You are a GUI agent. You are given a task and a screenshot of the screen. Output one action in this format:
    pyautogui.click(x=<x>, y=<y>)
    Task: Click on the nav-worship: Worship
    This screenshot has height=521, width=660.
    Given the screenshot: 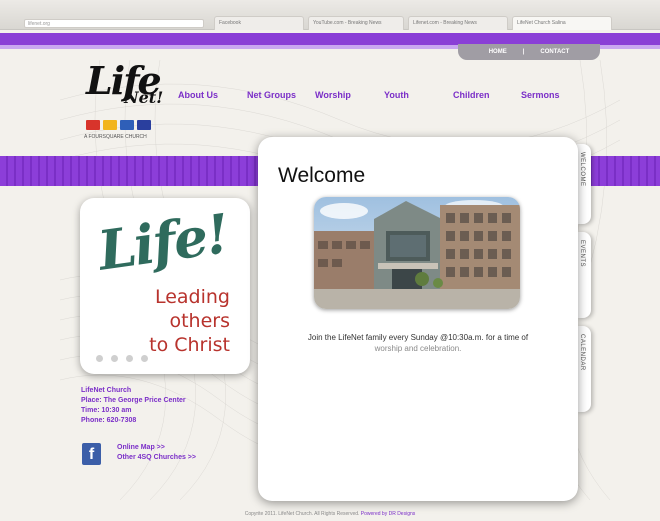 What is the action you would take?
    pyautogui.click(x=333, y=95)
    